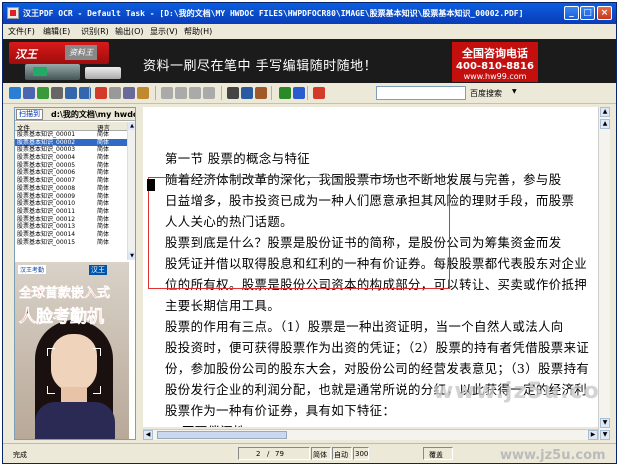 The height and width of the screenshot is (466, 619). I want to click on select-icon, so click(247, 93).